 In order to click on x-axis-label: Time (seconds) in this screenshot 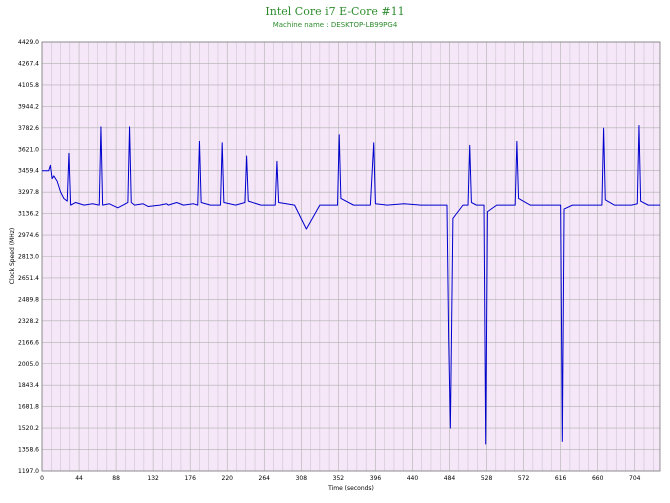, I will do `click(350, 488)`.